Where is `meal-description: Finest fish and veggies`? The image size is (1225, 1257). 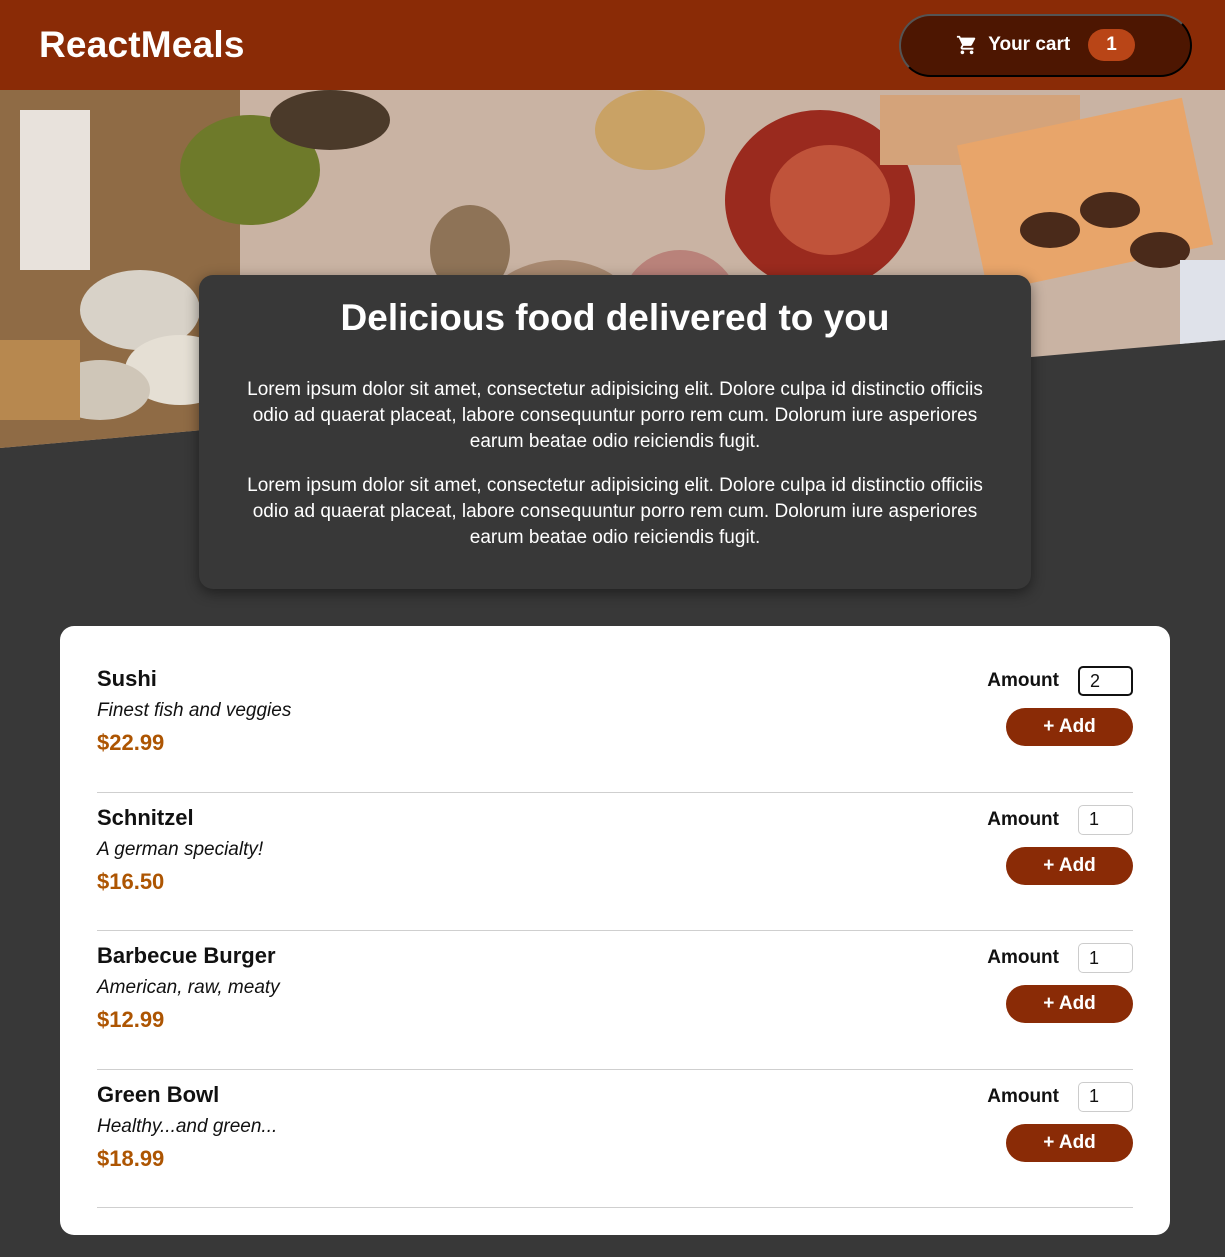
meal-description: Finest fish and veggies is located at coordinates (194, 710).